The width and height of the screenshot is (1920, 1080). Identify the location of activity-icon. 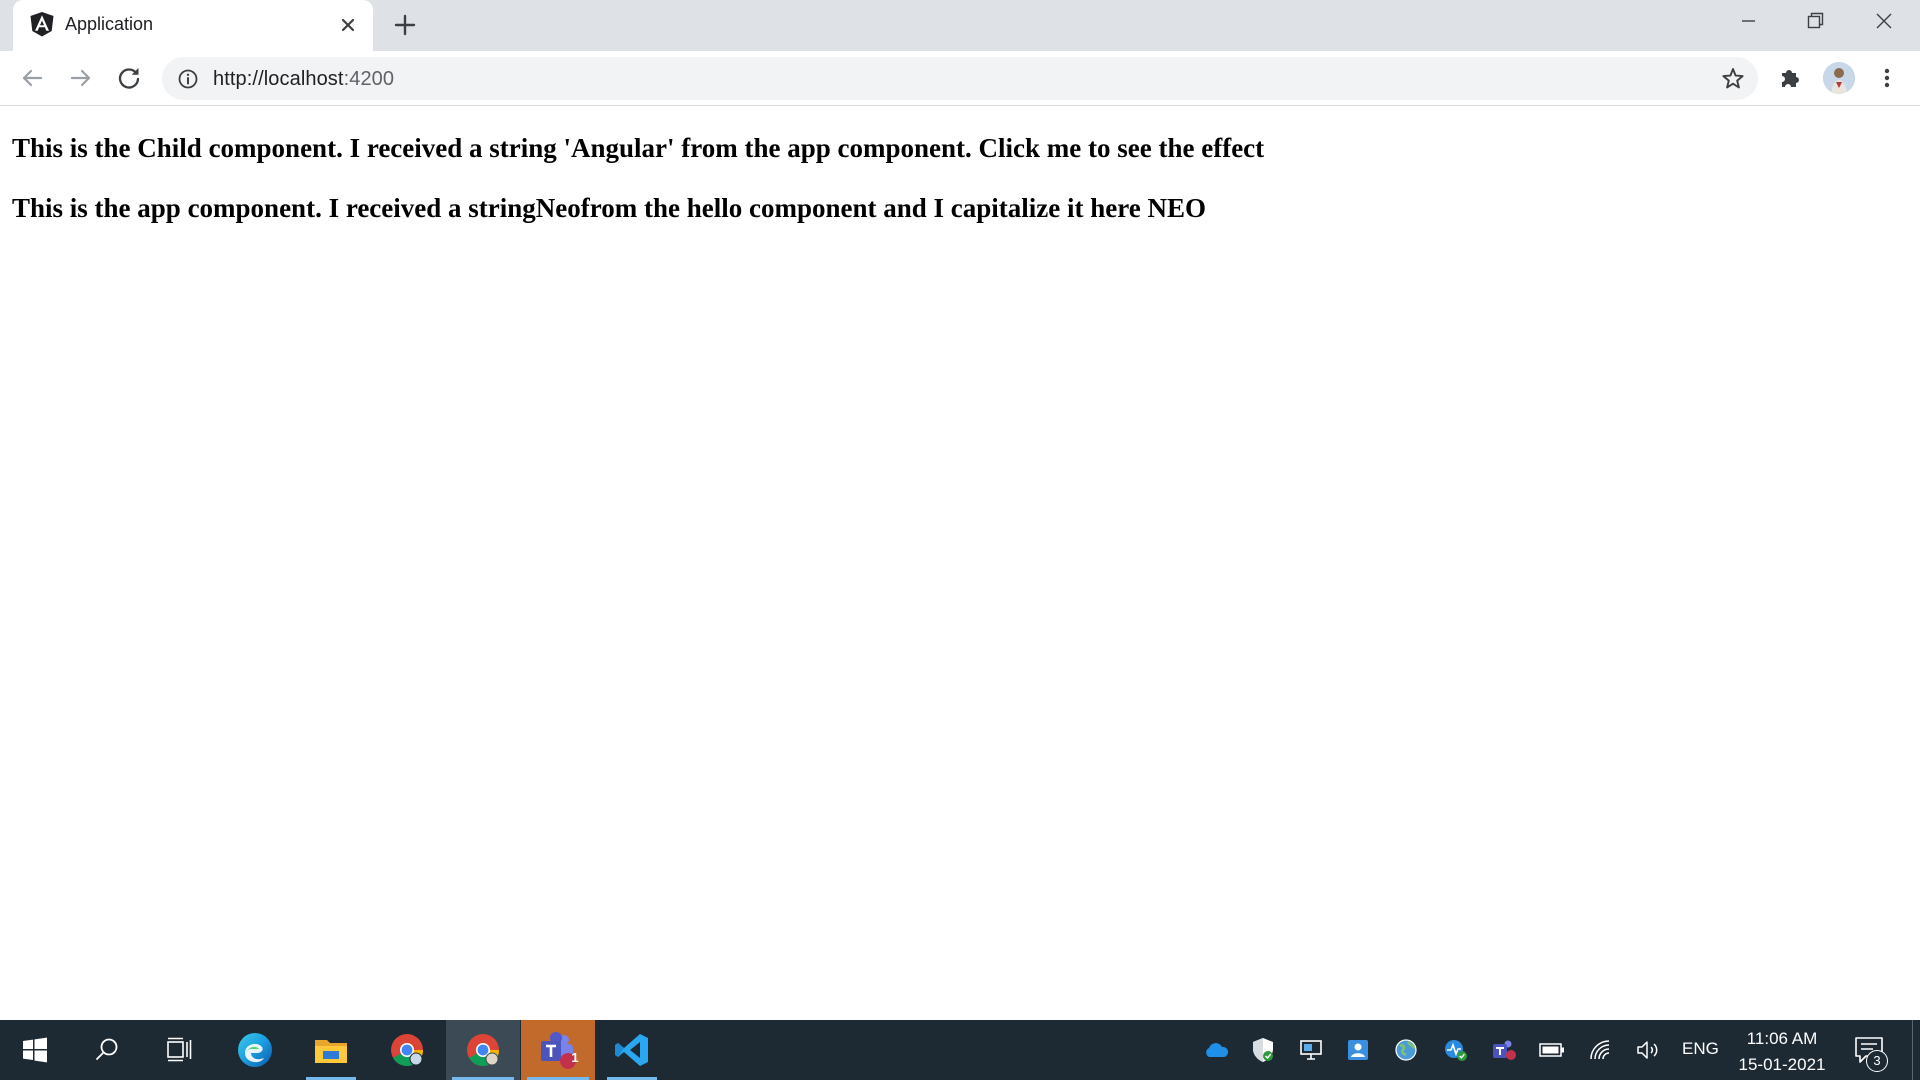
(1456, 1050).